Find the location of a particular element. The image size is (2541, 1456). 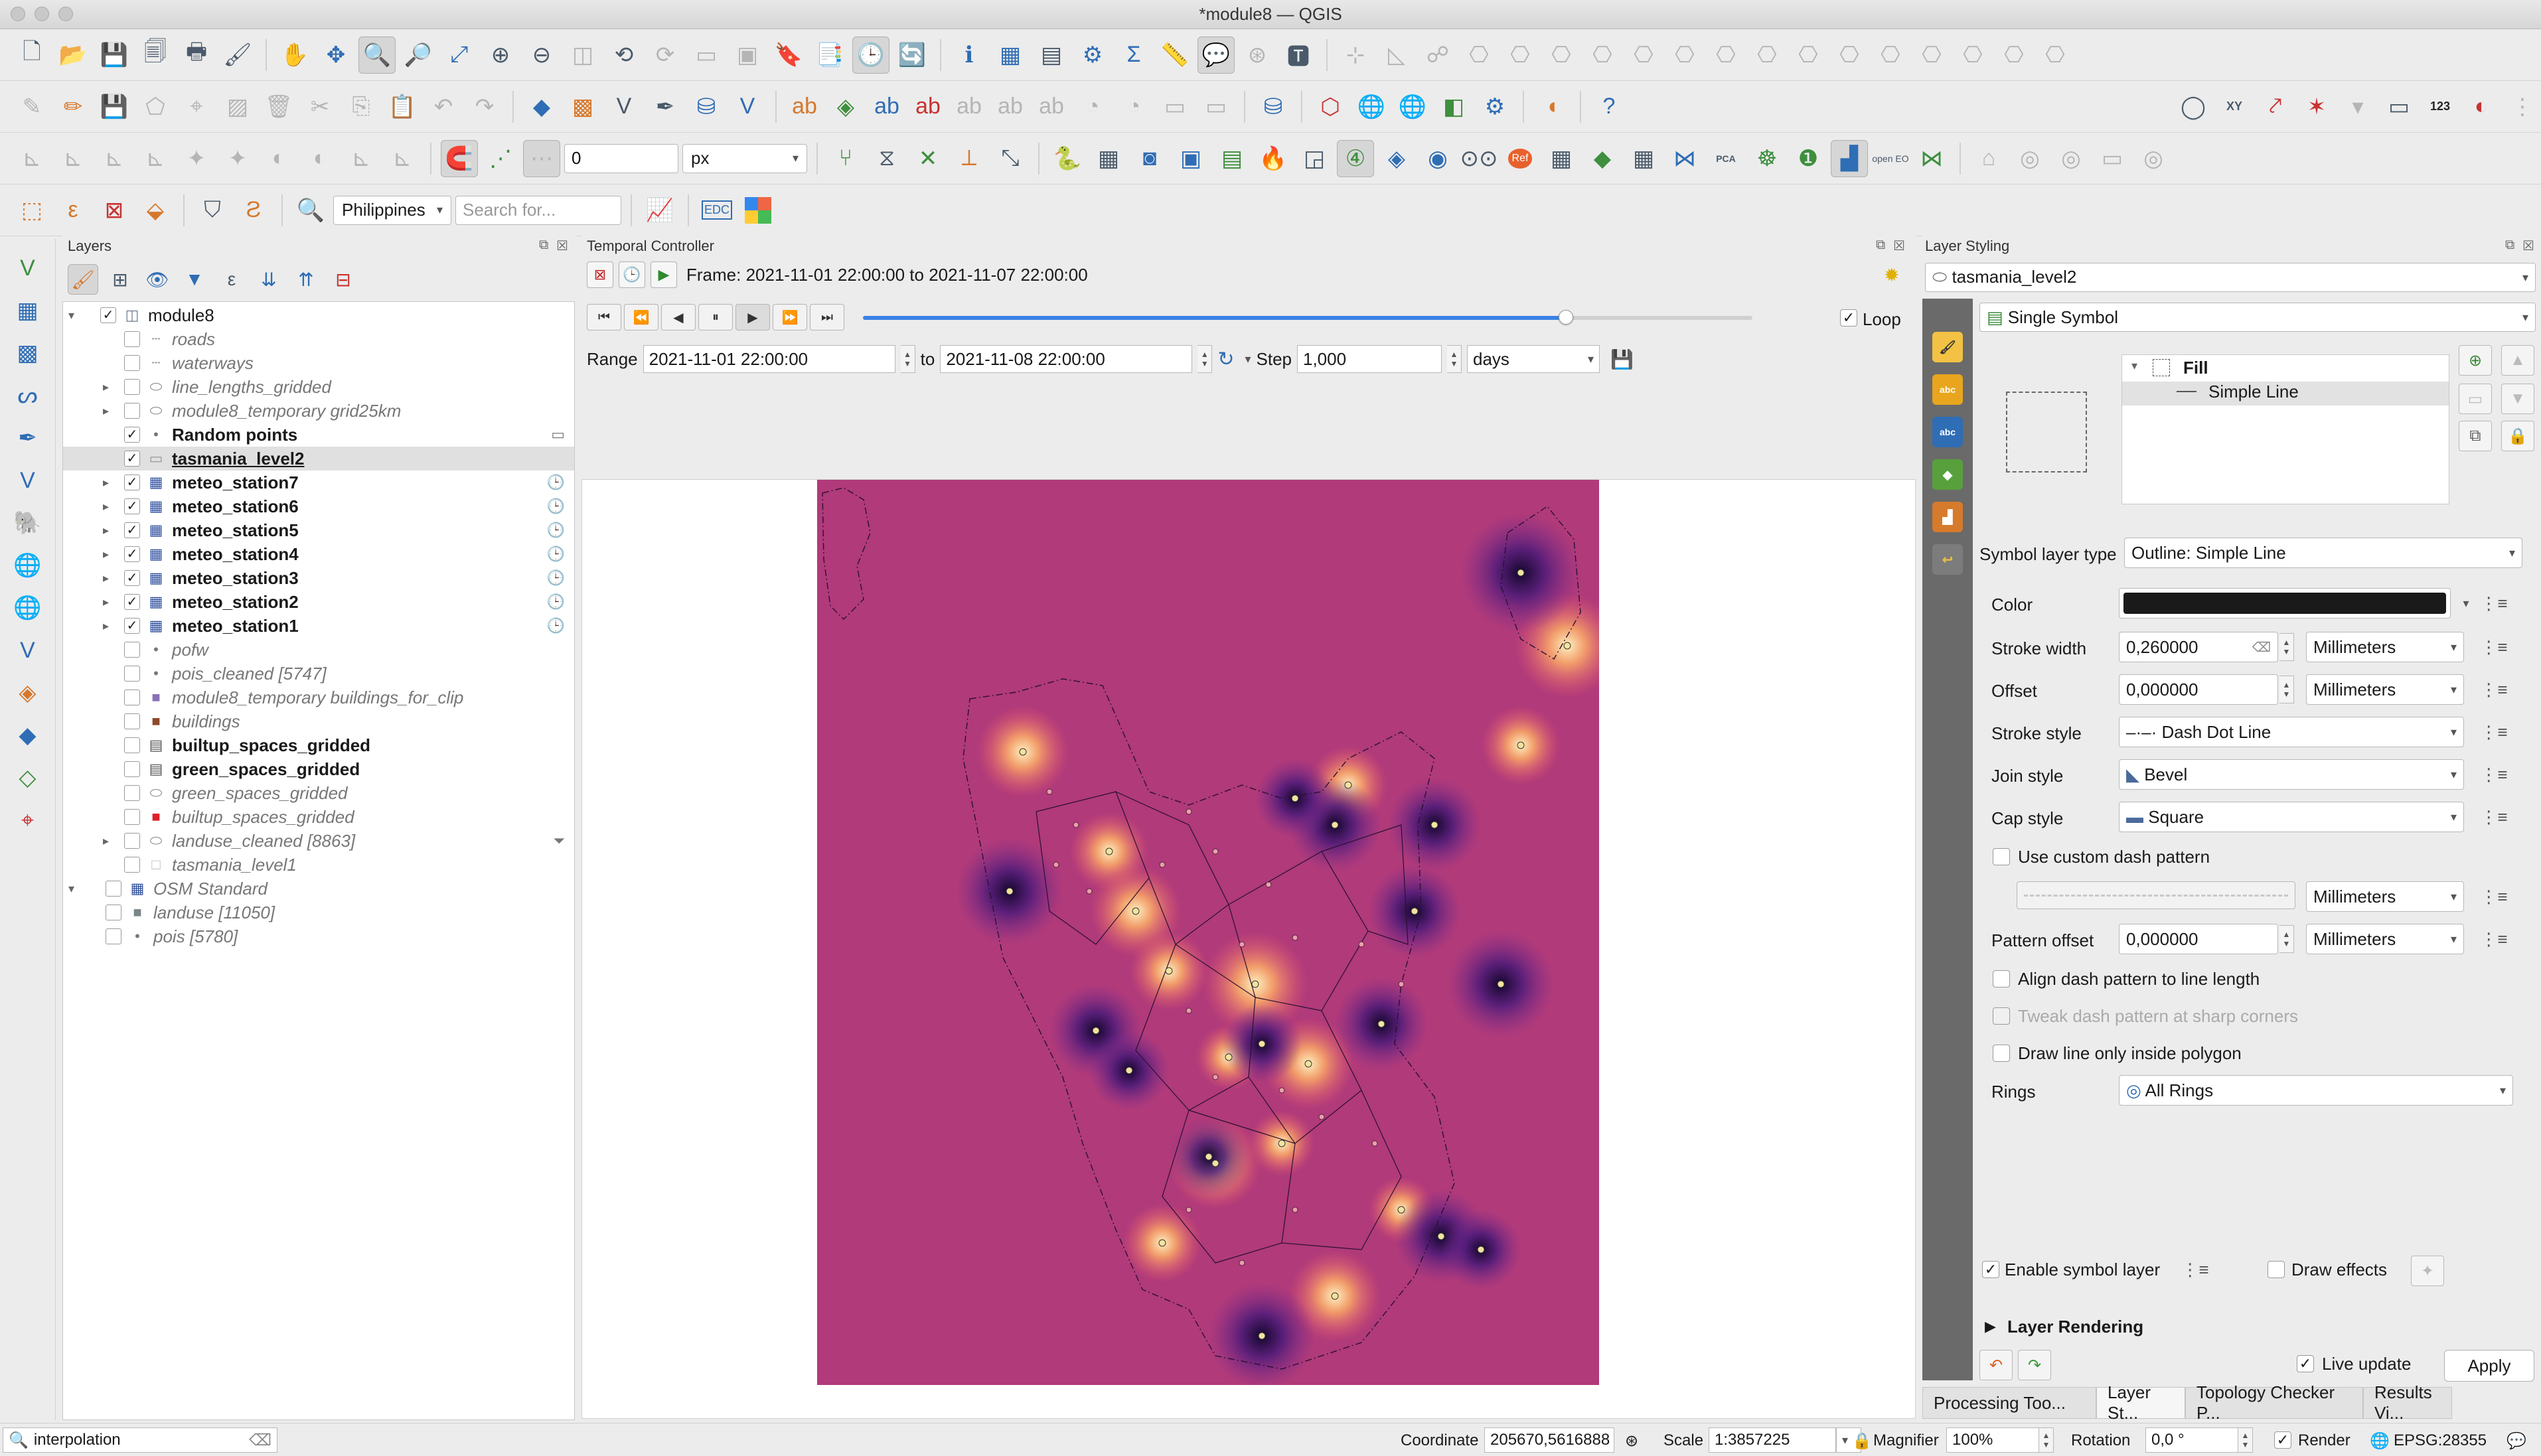

add-symbol-layer-icon: ⊕ is located at coordinates (2475, 360).